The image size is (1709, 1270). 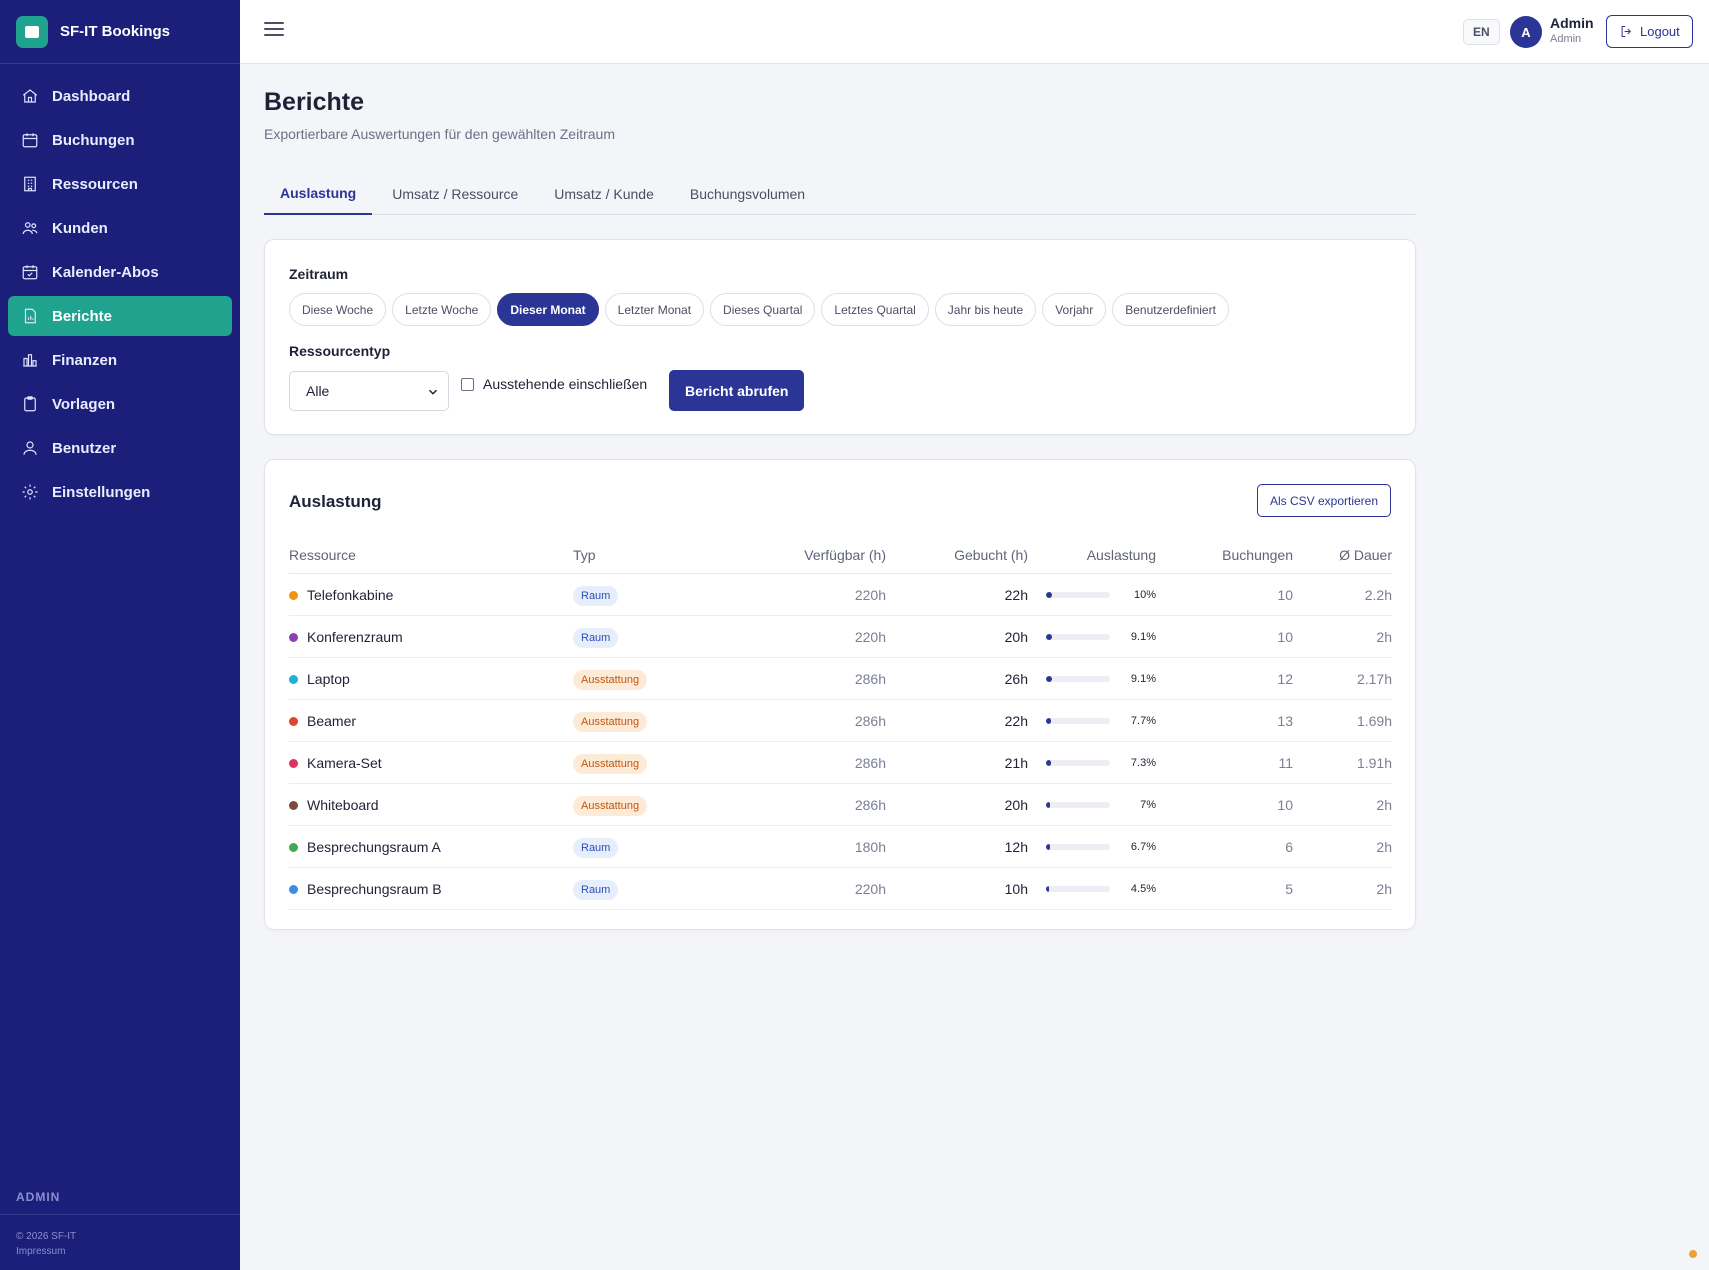 What do you see at coordinates (1143, 679) in the screenshot?
I see `utilization-value: 9.1%` at bounding box center [1143, 679].